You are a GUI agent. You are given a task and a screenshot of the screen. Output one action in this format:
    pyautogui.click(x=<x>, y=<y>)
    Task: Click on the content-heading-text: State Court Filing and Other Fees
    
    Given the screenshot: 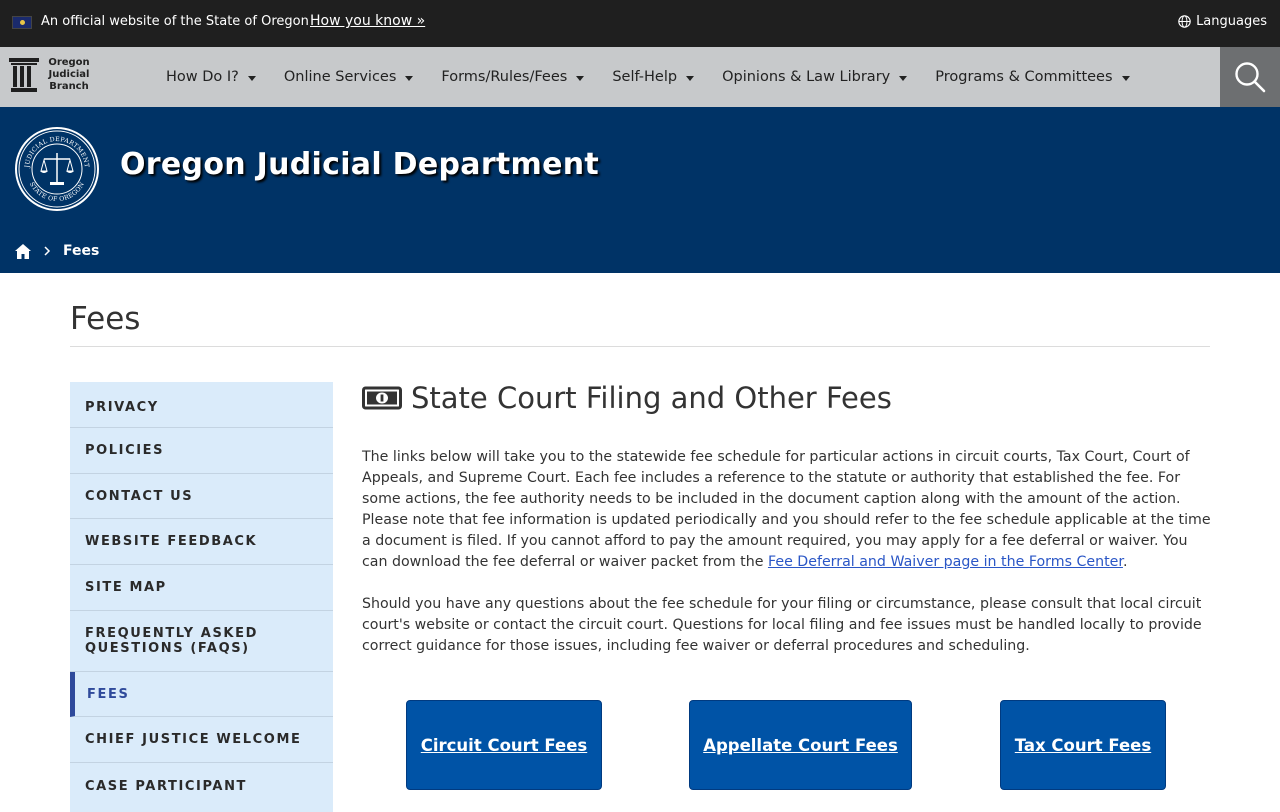 What is the action you would take?
    pyautogui.click(x=651, y=398)
    